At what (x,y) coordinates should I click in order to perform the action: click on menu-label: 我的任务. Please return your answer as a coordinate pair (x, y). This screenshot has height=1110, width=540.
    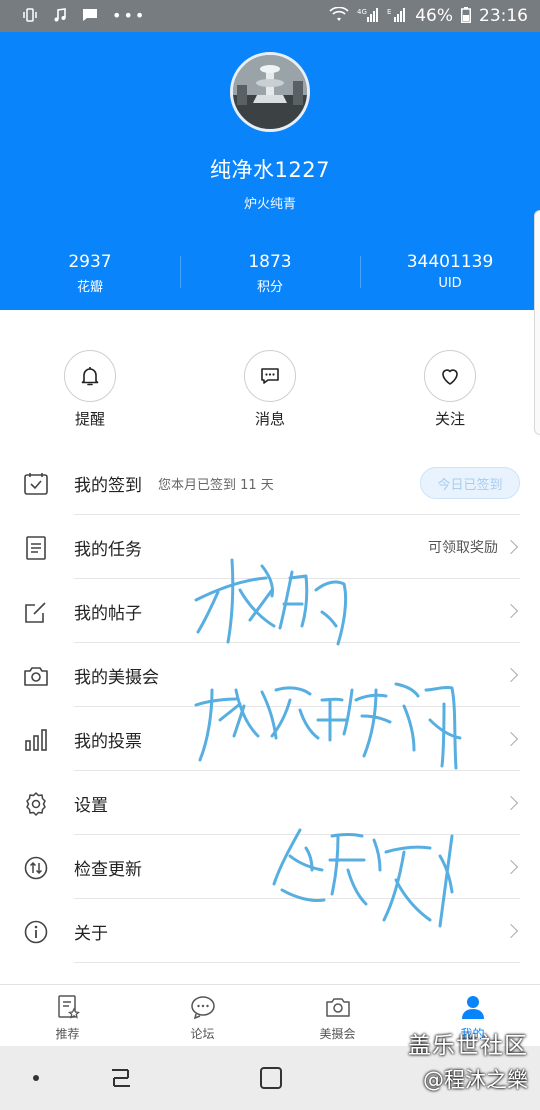
    Looking at the image, I should click on (108, 549).